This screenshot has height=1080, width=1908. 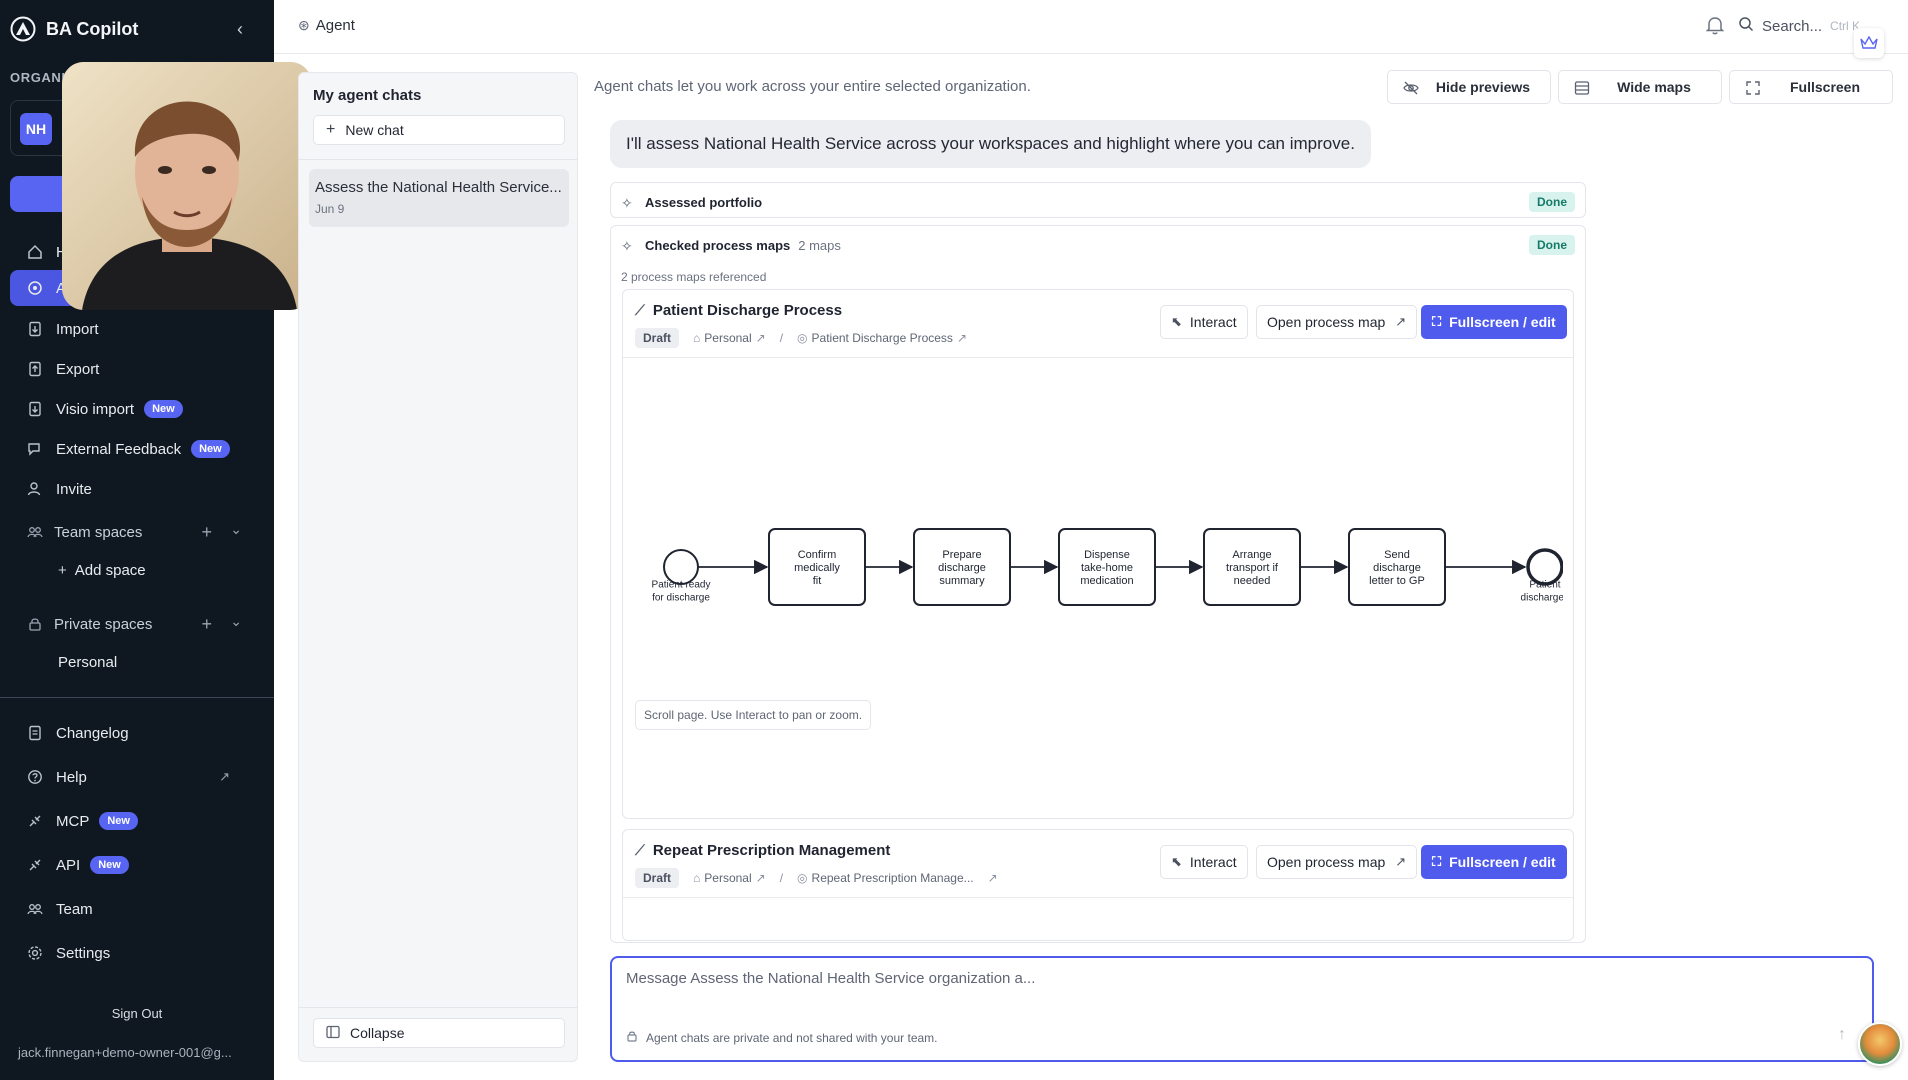 What do you see at coordinates (137, 532) in the screenshot?
I see `team-spaces-section: Team spaces + ⌄` at bounding box center [137, 532].